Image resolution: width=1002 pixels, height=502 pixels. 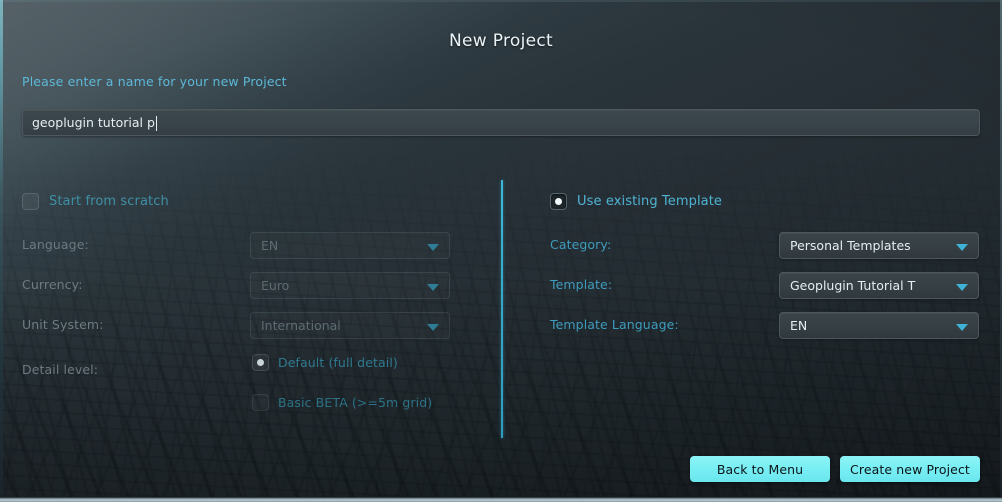 I want to click on text-caret, so click(x=156, y=123).